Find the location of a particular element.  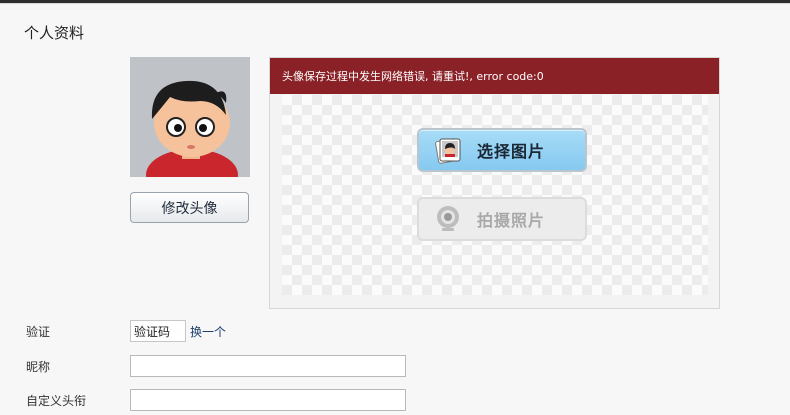

avatar is located at coordinates (190, 117).